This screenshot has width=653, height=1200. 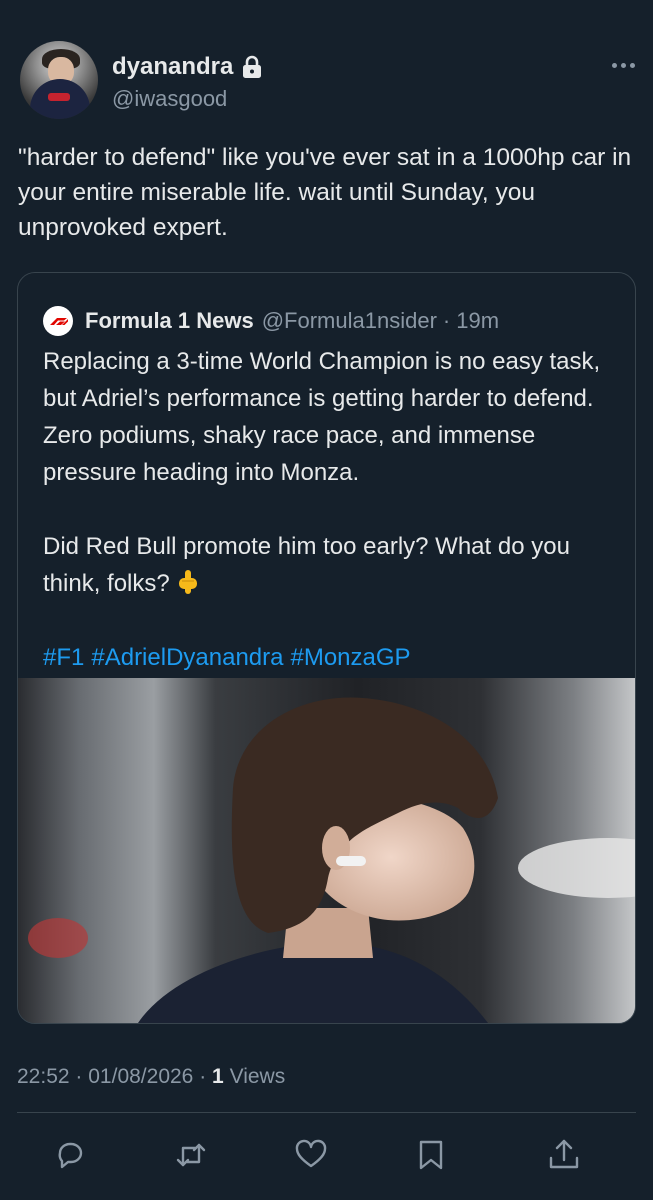 What do you see at coordinates (70, 1155) in the screenshot?
I see `reply-icon` at bounding box center [70, 1155].